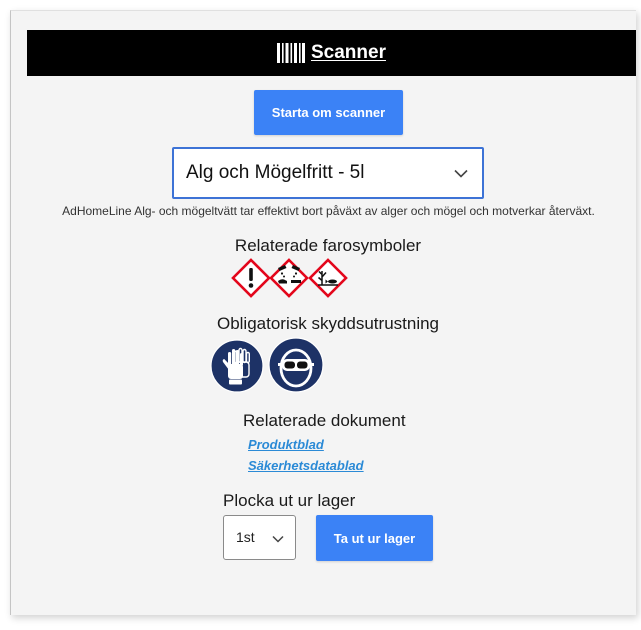 The image size is (641, 630). What do you see at coordinates (296, 365) in the screenshot?
I see `safety-goggles-icon` at bounding box center [296, 365].